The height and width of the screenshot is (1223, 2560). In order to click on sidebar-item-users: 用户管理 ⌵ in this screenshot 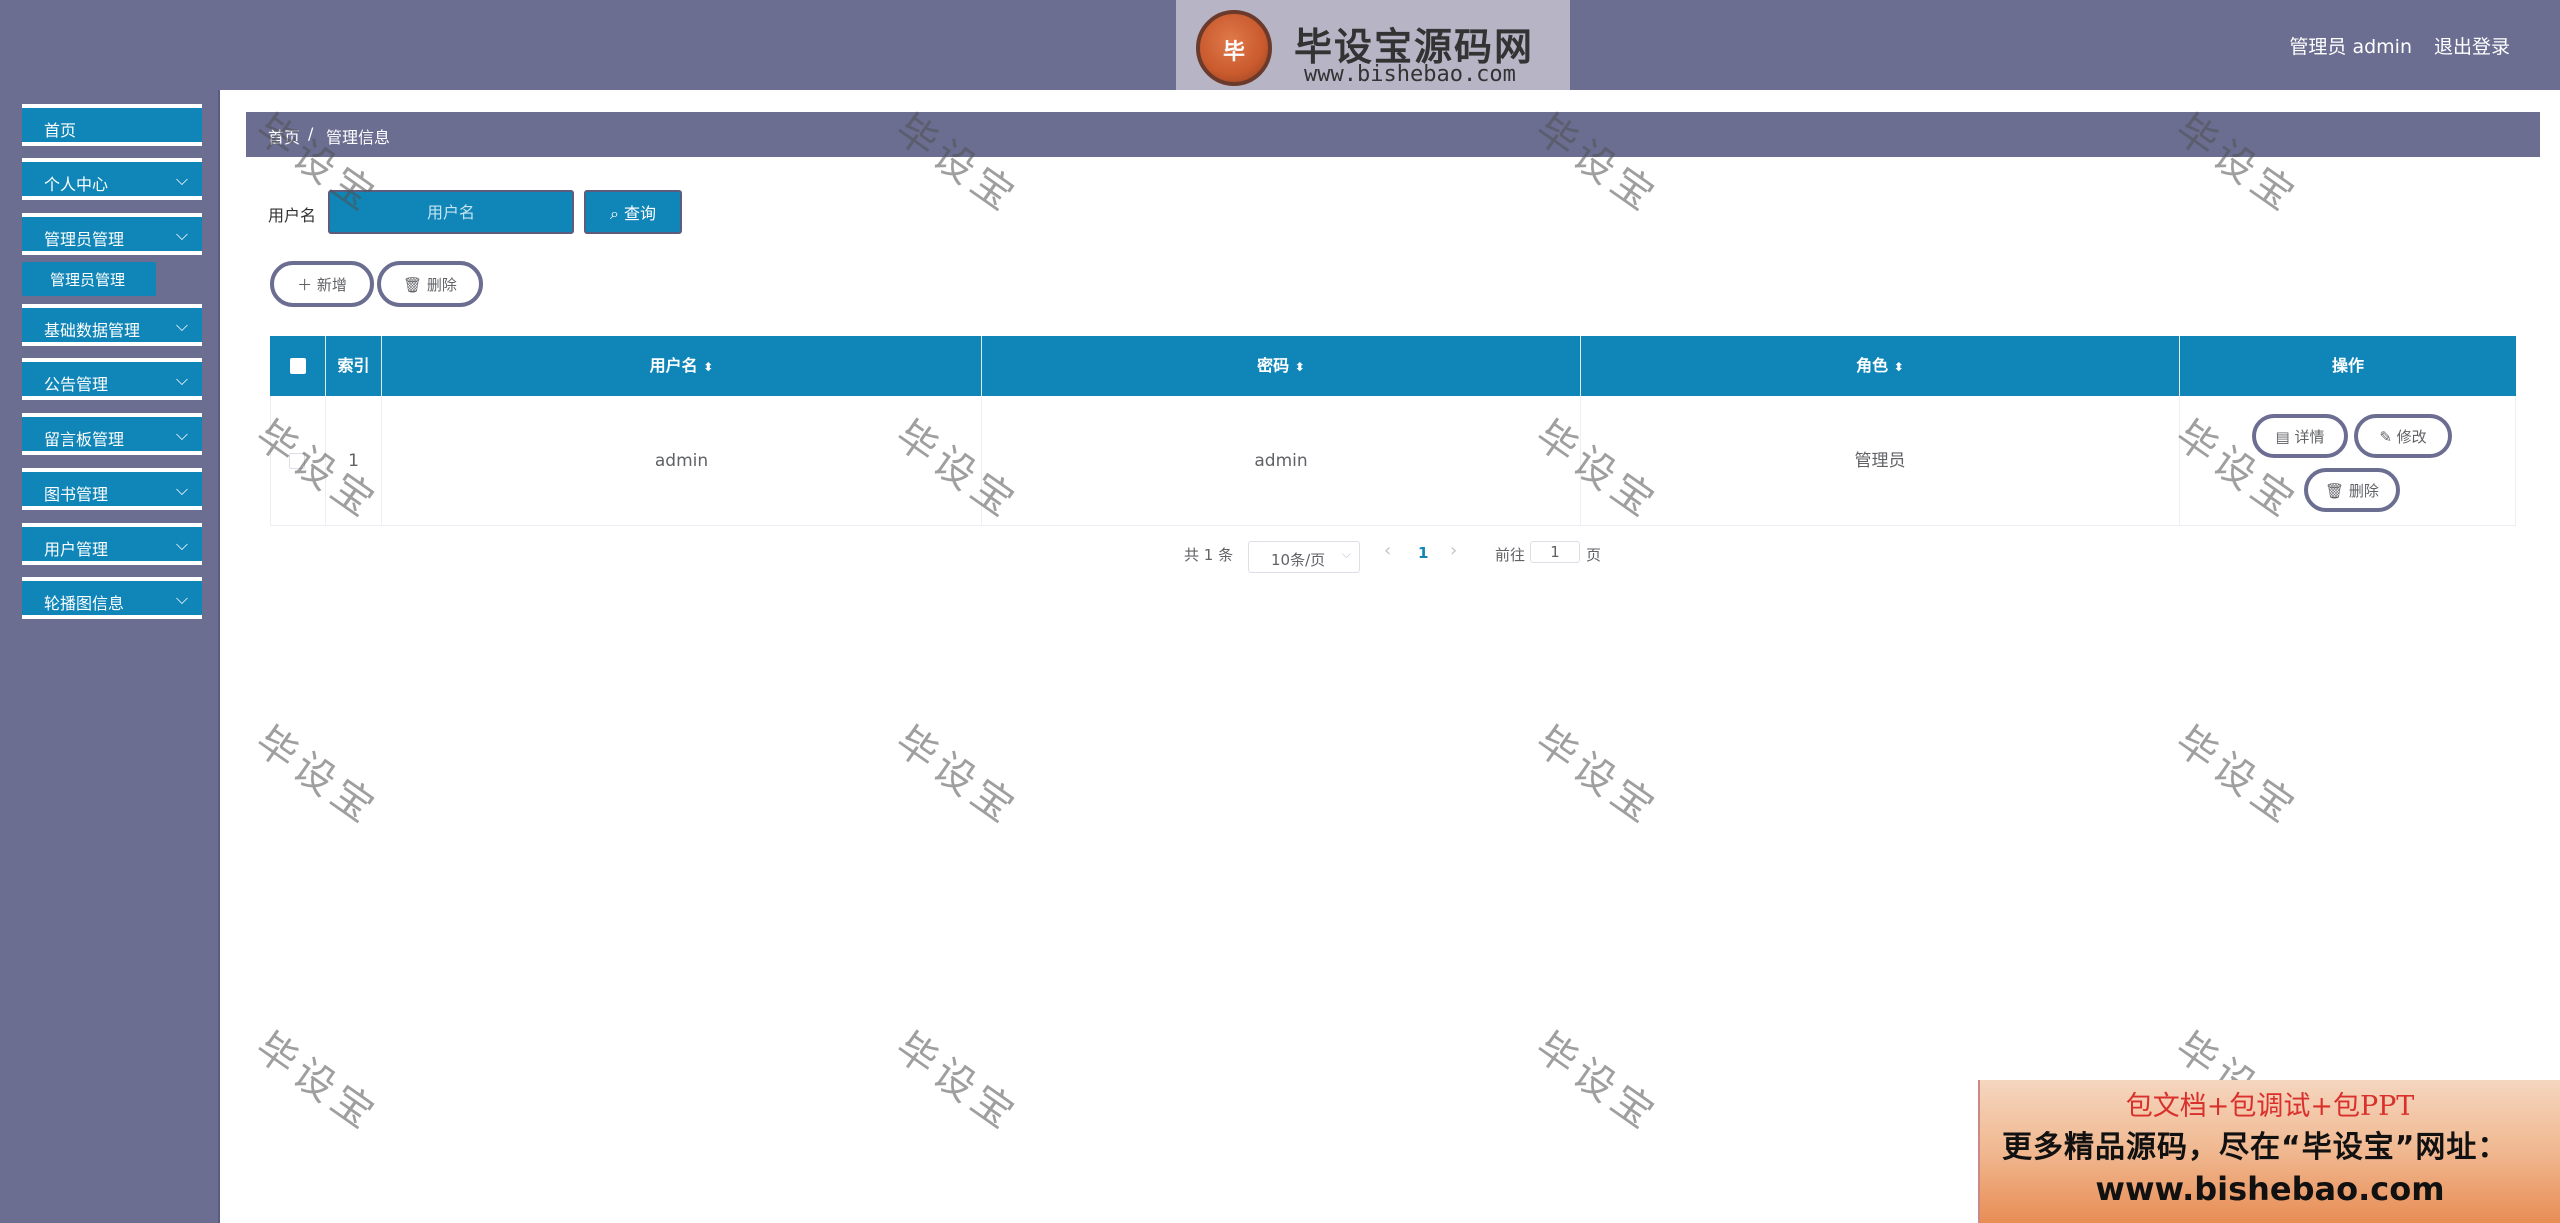, I will do `click(112, 544)`.